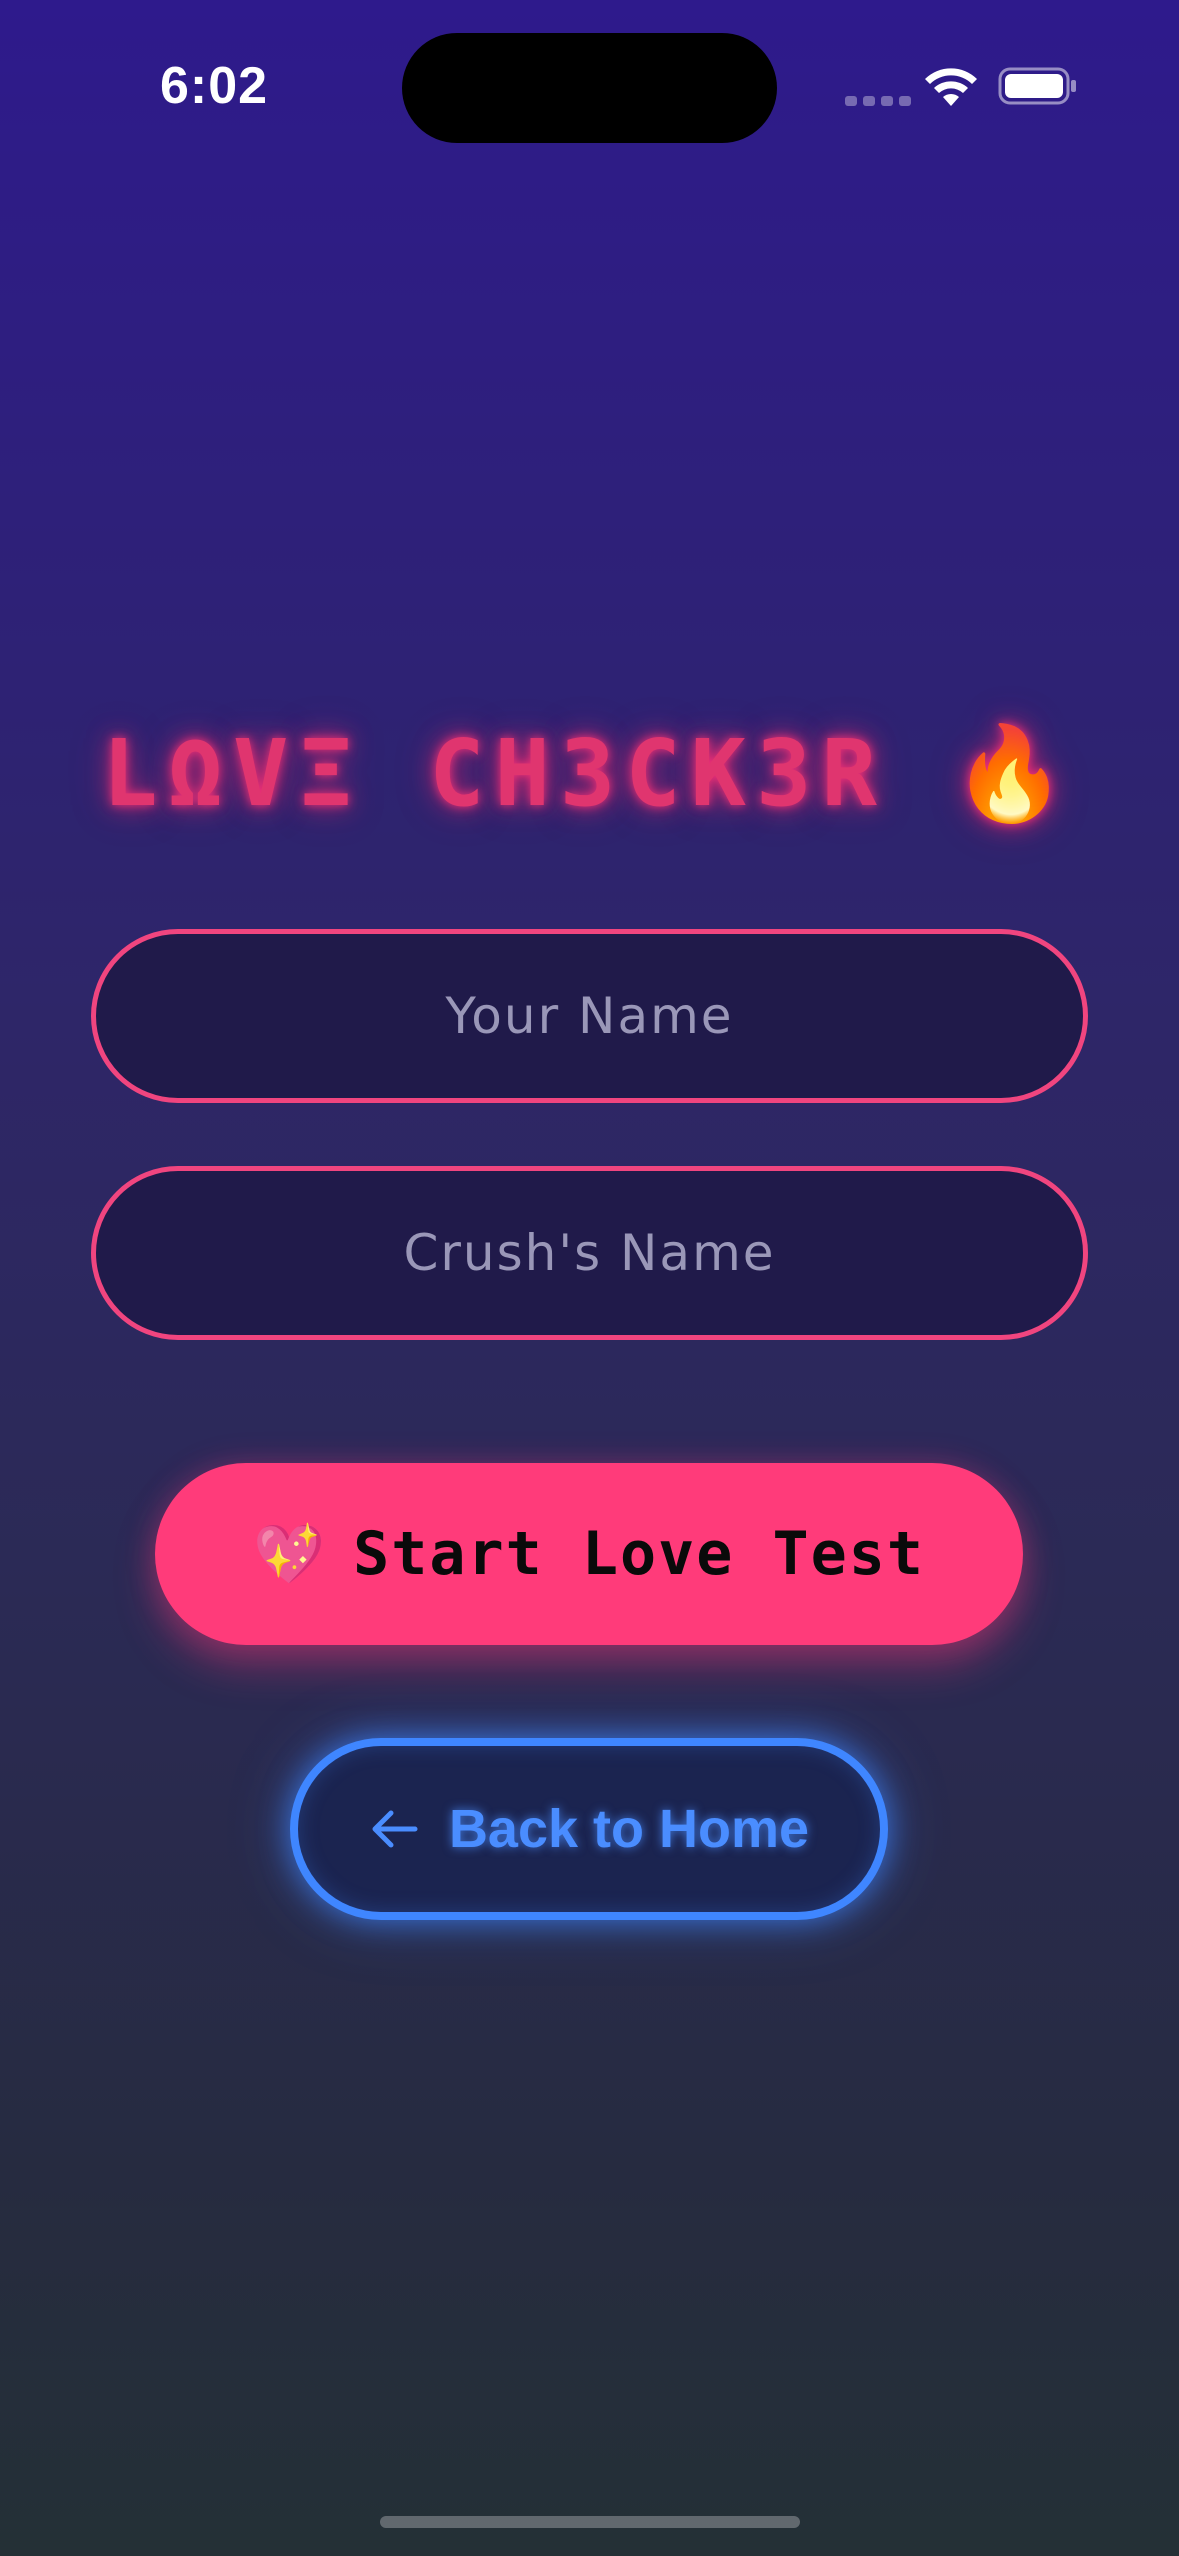 The width and height of the screenshot is (1179, 2556). What do you see at coordinates (289, 1554) in the screenshot?
I see `sparkling-heart-icon: 💖` at bounding box center [289, 1554].